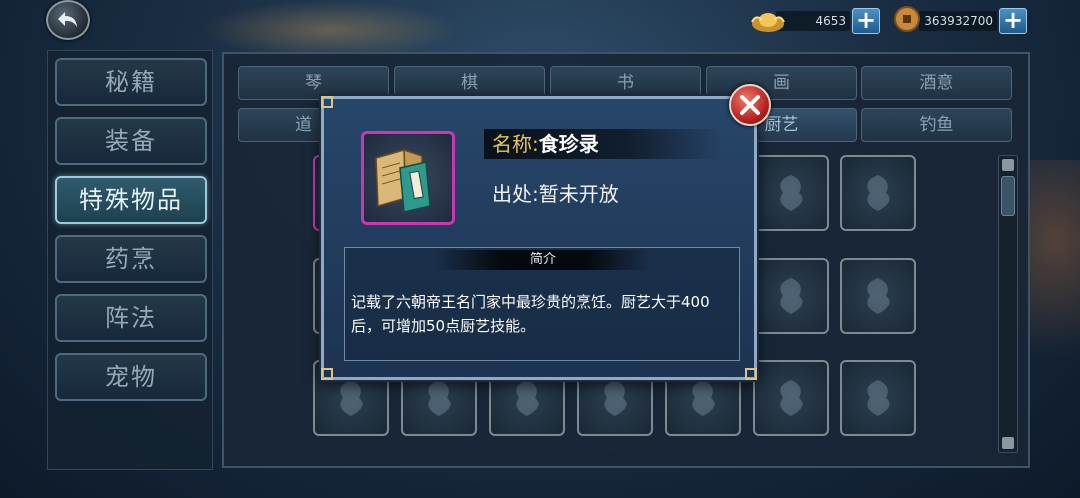  What do you see at coordinates (936, 125) in the screenshot?
I see `tab-fishing: 钓鱼` at bounding box center [936, 125].